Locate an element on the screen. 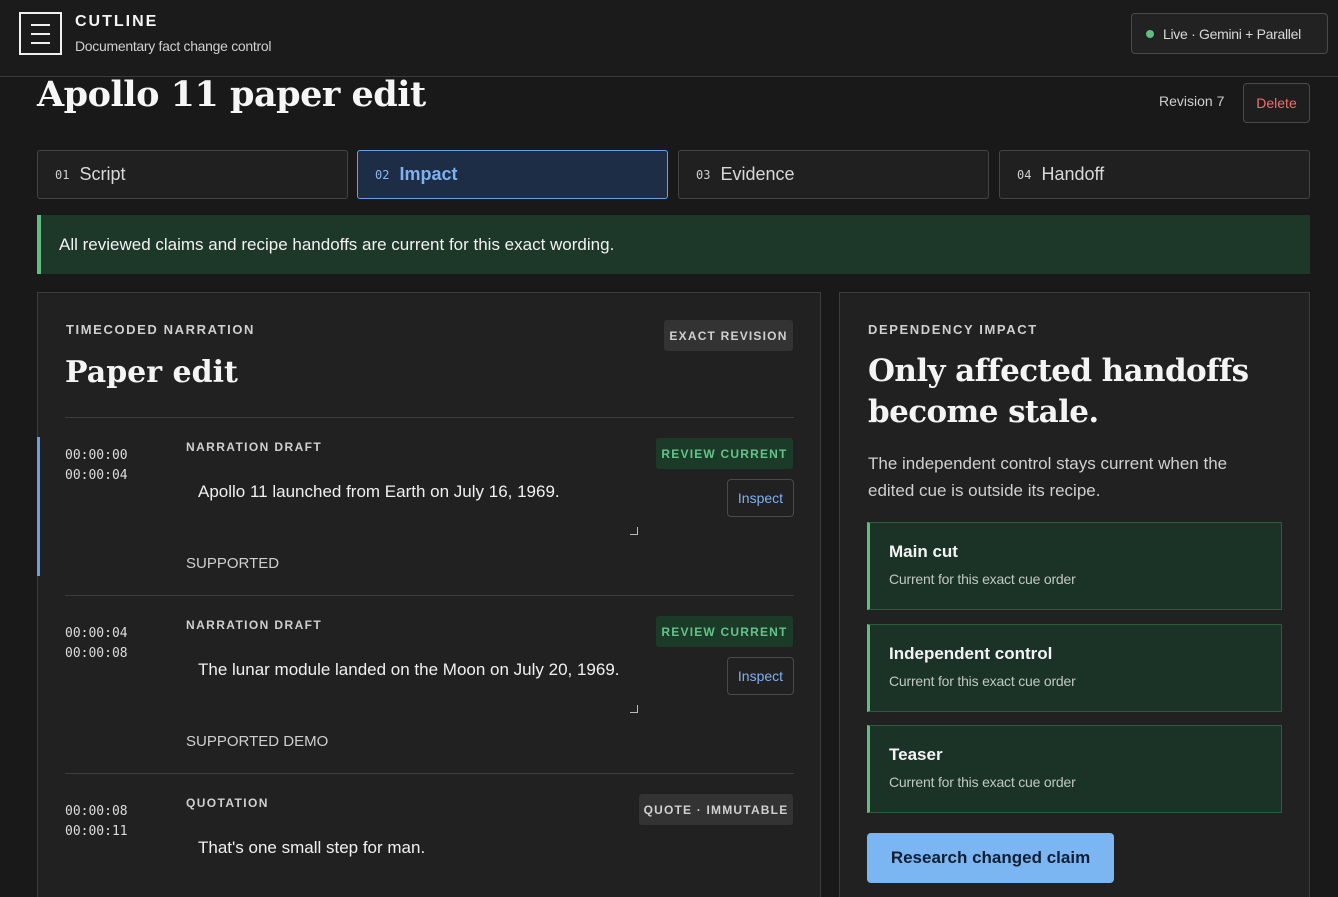  handoff-card-title: Independent control is located at coordinates (971, 653).